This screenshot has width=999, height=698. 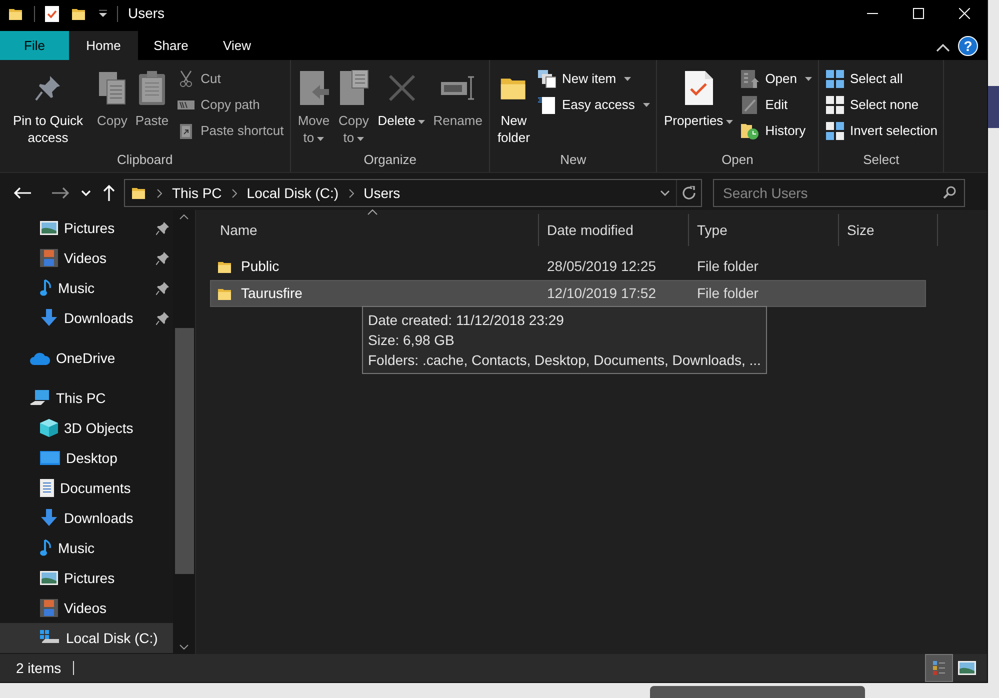 I want to click on background-window, so click(x=993, y=107).